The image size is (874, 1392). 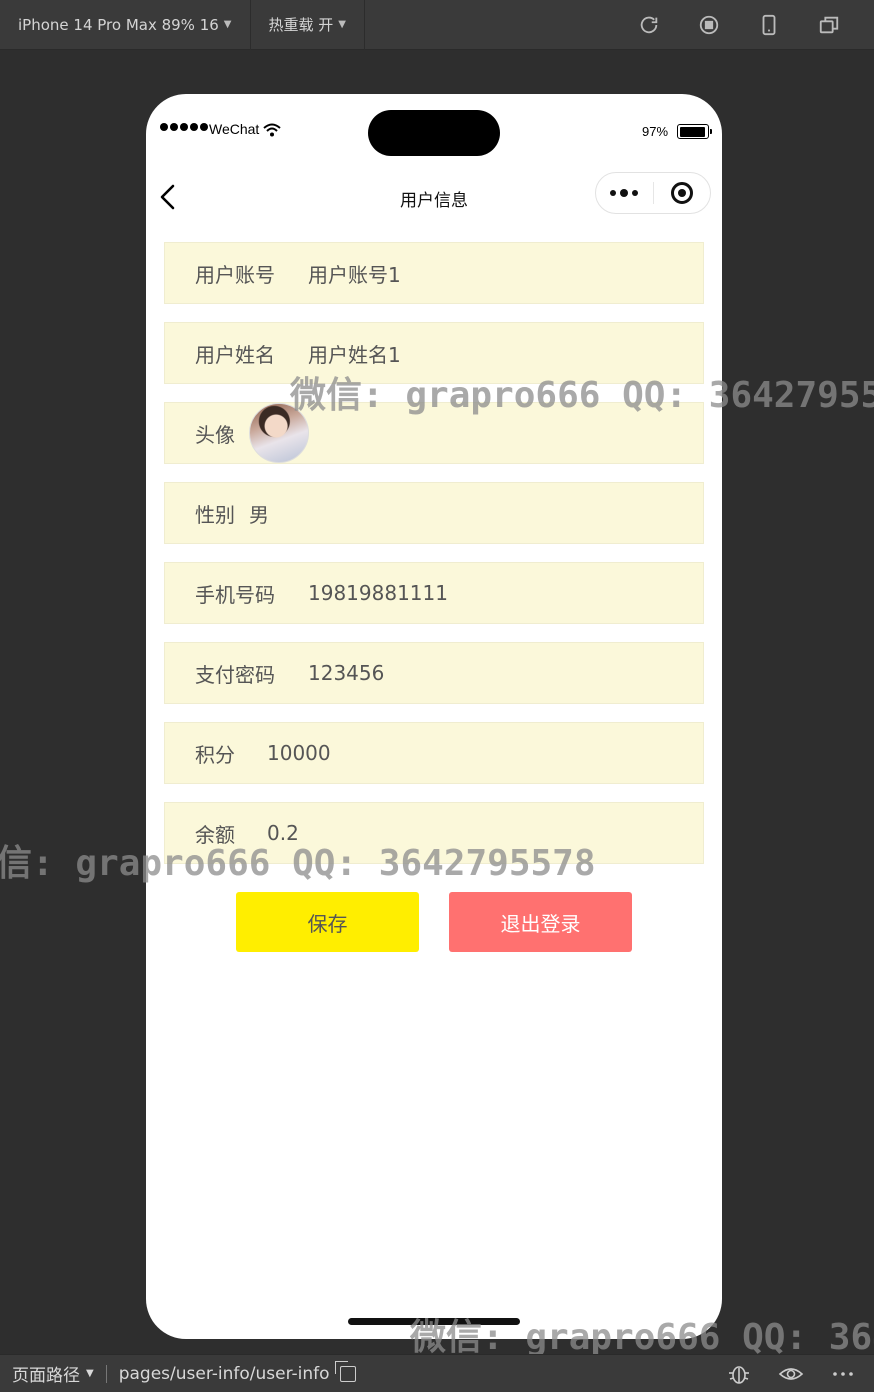 I want to click on pay-password-row: 支付密码 123456, so click(x=434, y=673).